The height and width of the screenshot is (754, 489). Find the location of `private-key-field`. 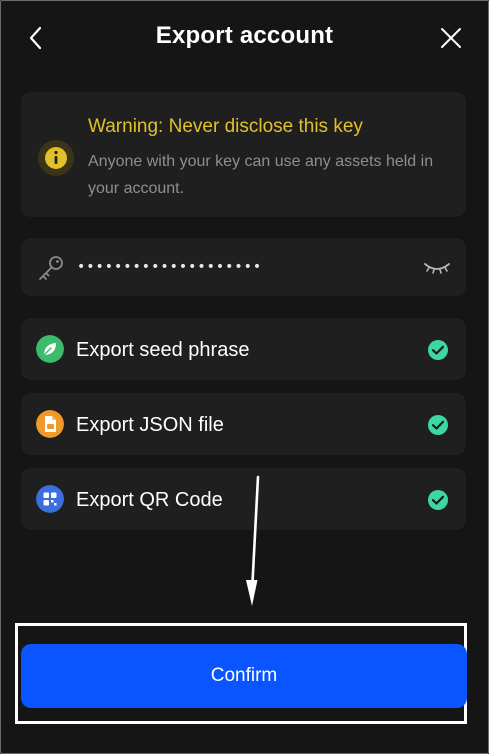

private-key-field is located at coordinates (243, 267).